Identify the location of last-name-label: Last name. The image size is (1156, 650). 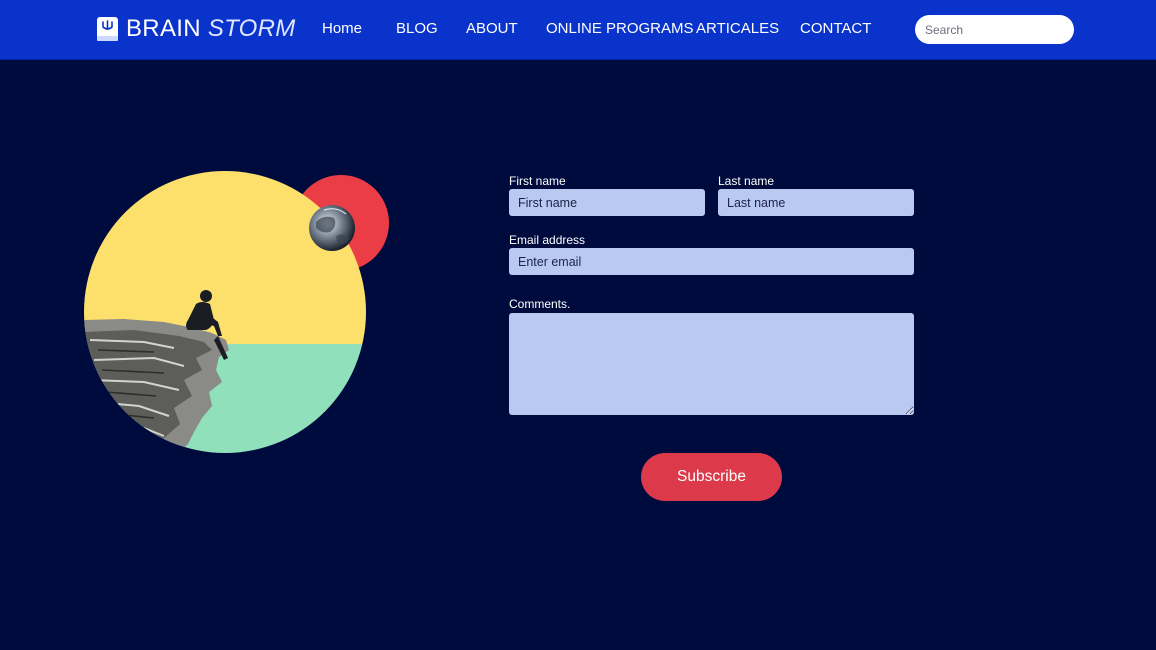
(746, 181).